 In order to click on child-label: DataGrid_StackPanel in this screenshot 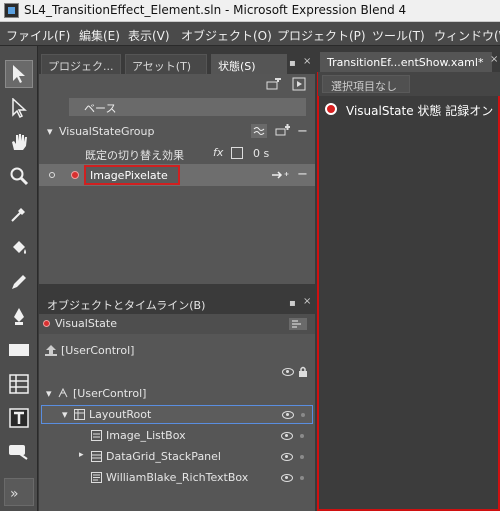, I will do `click(163, 456)`.